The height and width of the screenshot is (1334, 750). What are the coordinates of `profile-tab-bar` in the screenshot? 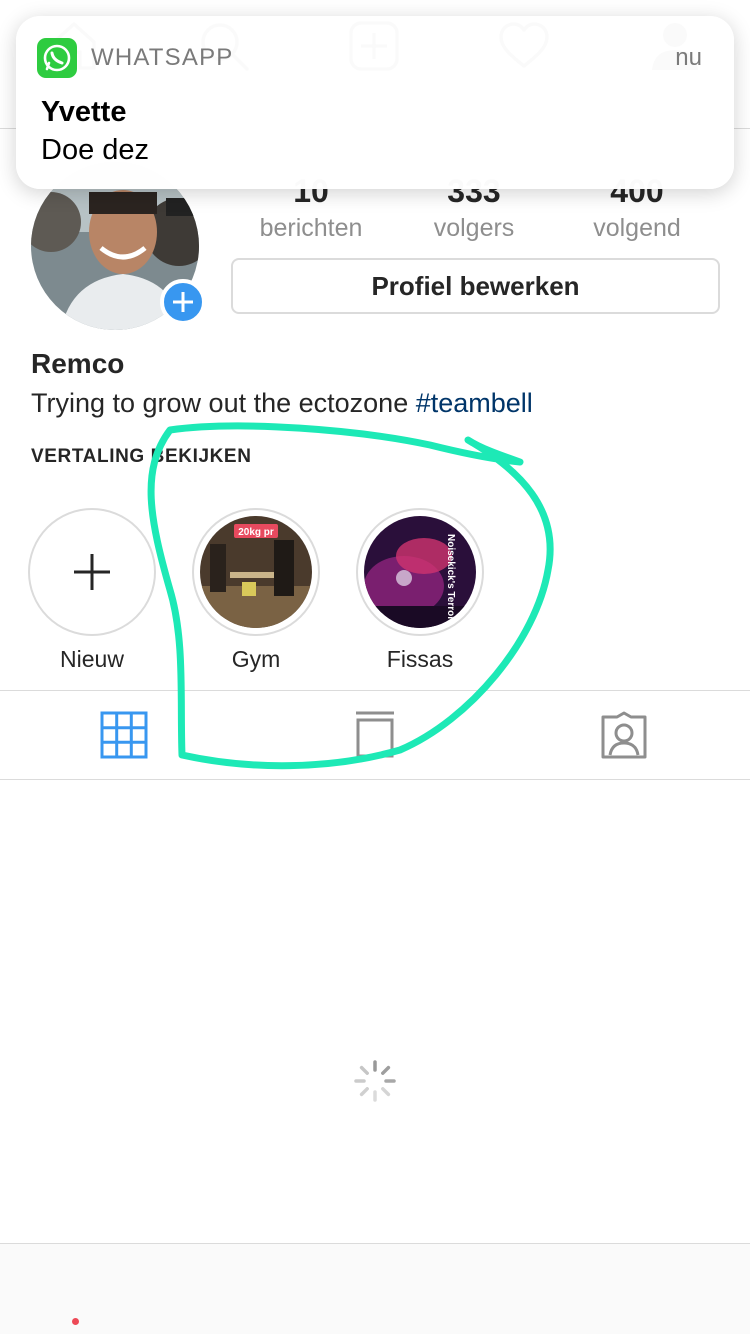 It's located at (375, 735).